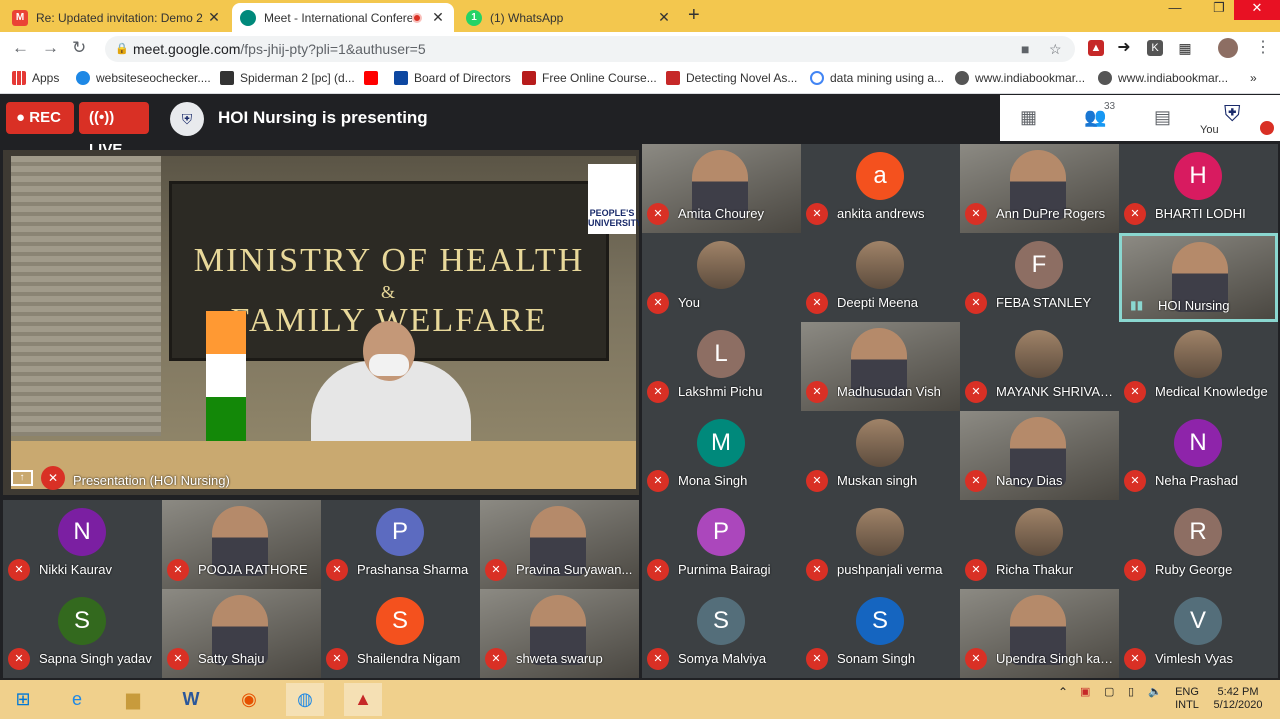  I want to click on participant-tile: F ✕ FEBA STANLEY, so click(1039, 277).